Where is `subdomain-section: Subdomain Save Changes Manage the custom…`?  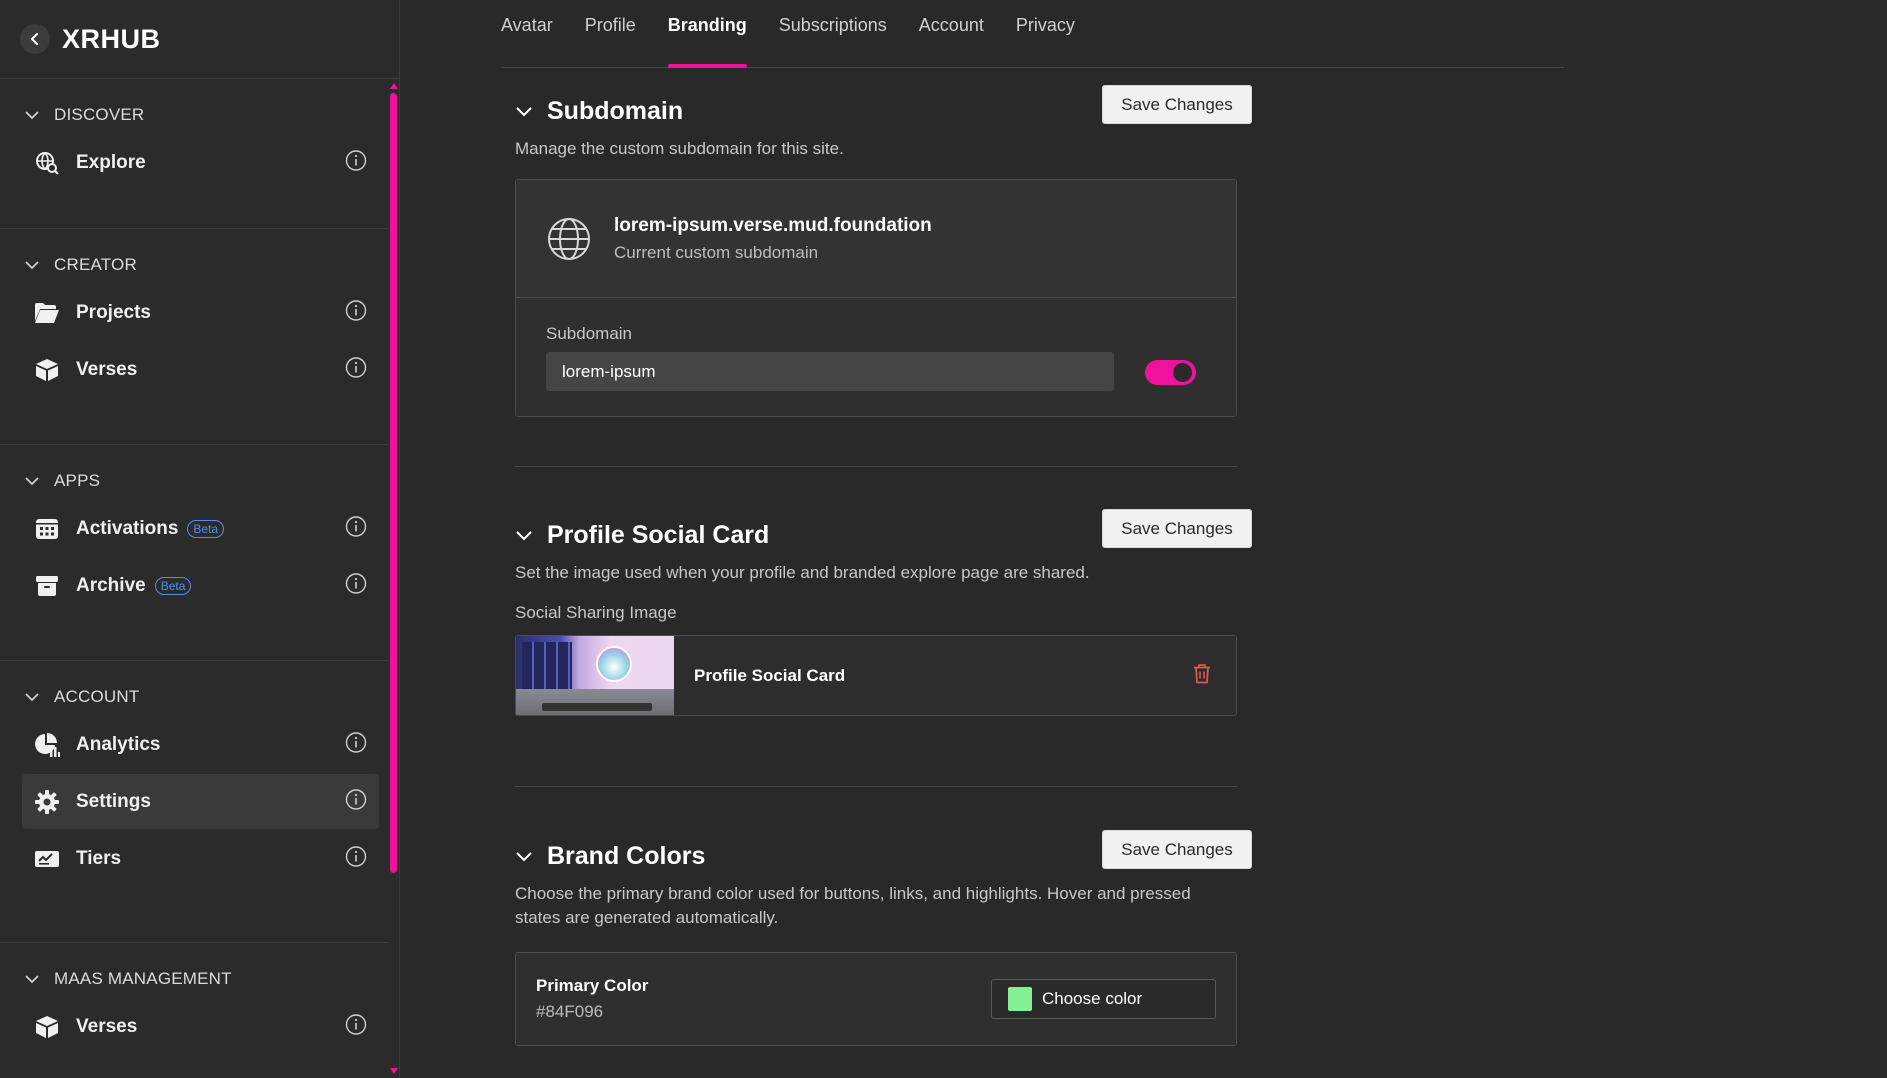 subdomain-section: Subdomain Save Changes Manage the custom… is located at coordinates (883, 251).